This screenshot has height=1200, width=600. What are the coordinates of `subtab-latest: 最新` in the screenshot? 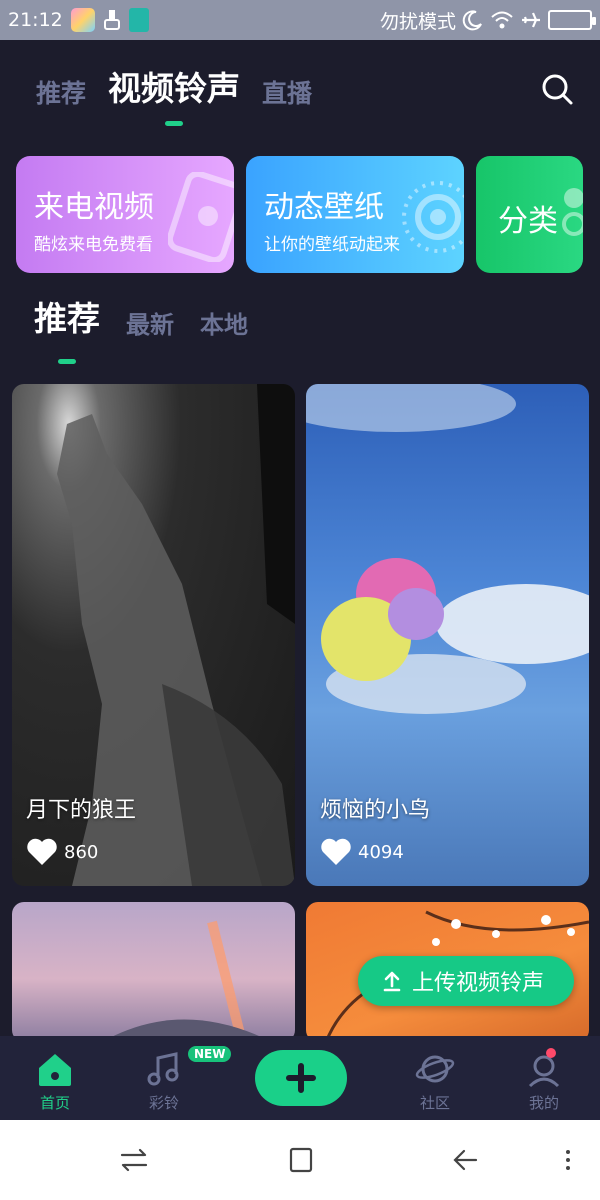 It's located at (150, 322).